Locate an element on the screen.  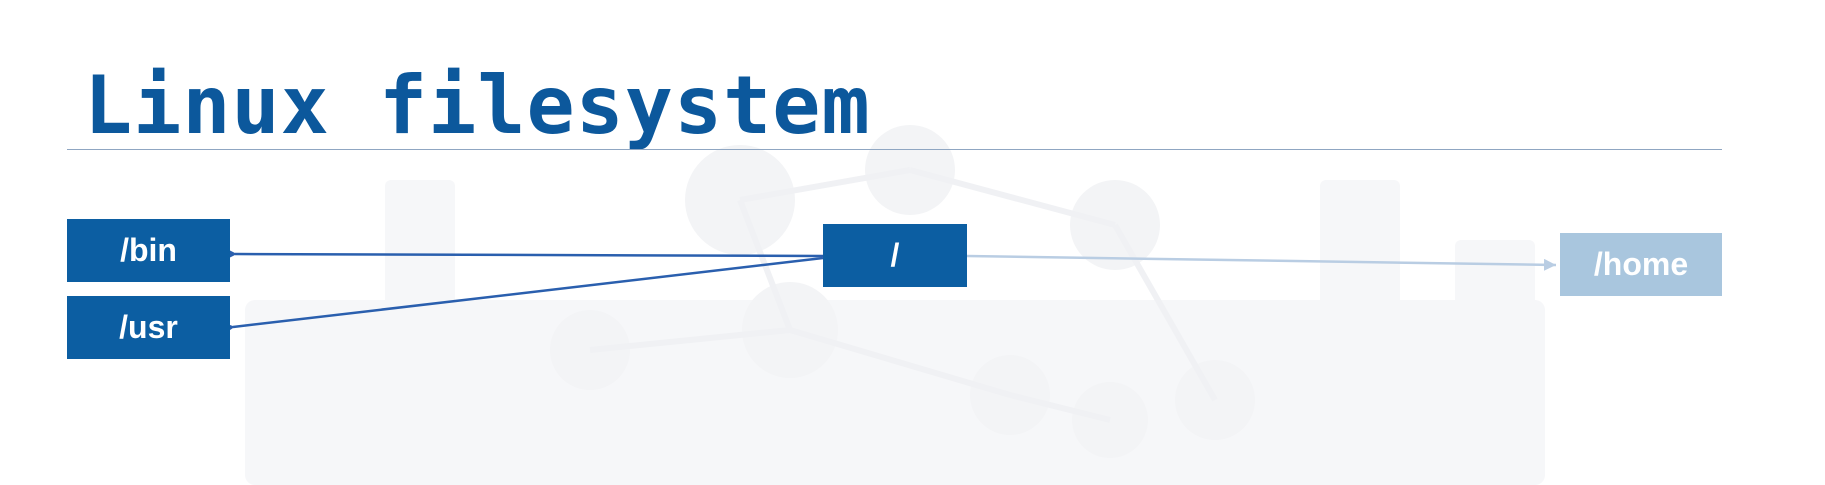
node-bin-label: /bin is located at coordinates (148, 250).